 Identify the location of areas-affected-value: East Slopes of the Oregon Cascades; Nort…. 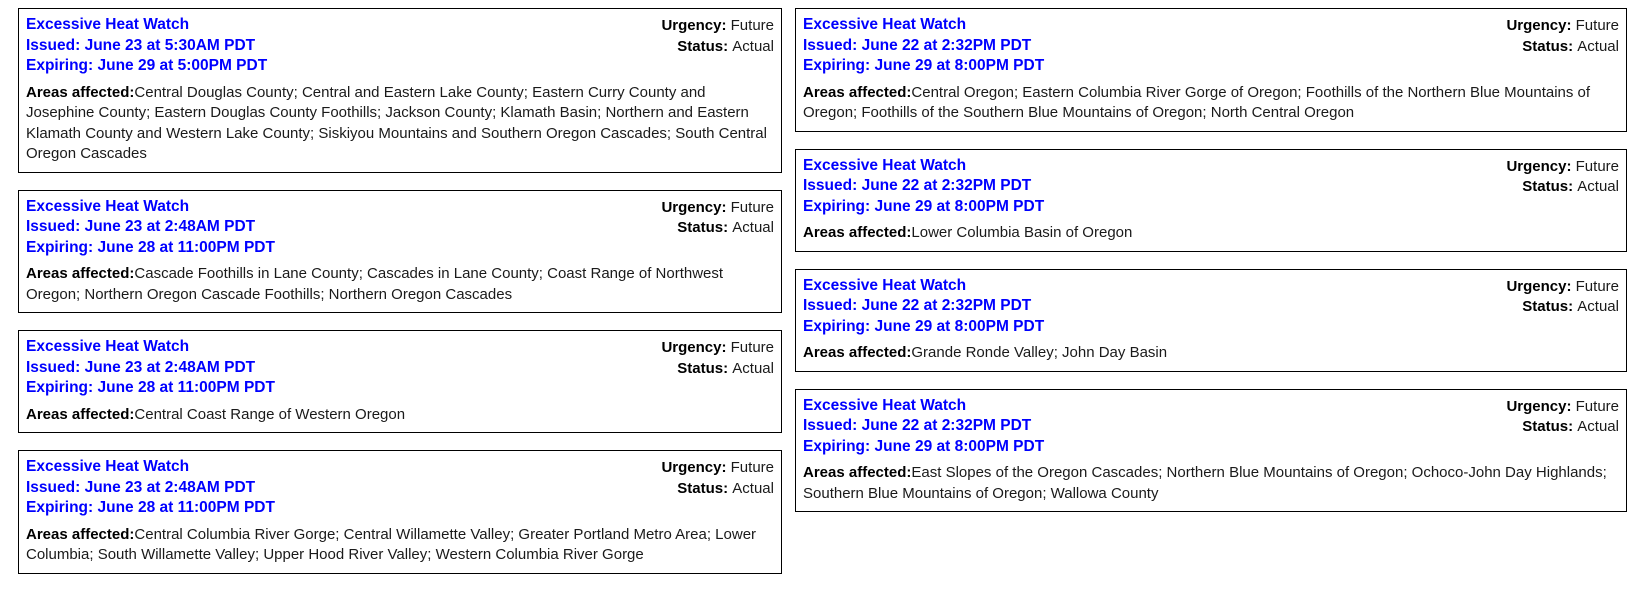
(1205, 483).